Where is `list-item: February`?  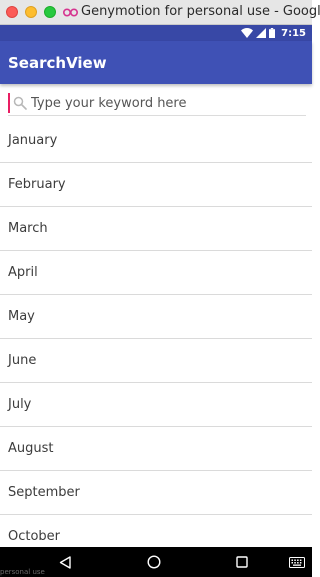
list-item: February is located at coordinates (156, 185).